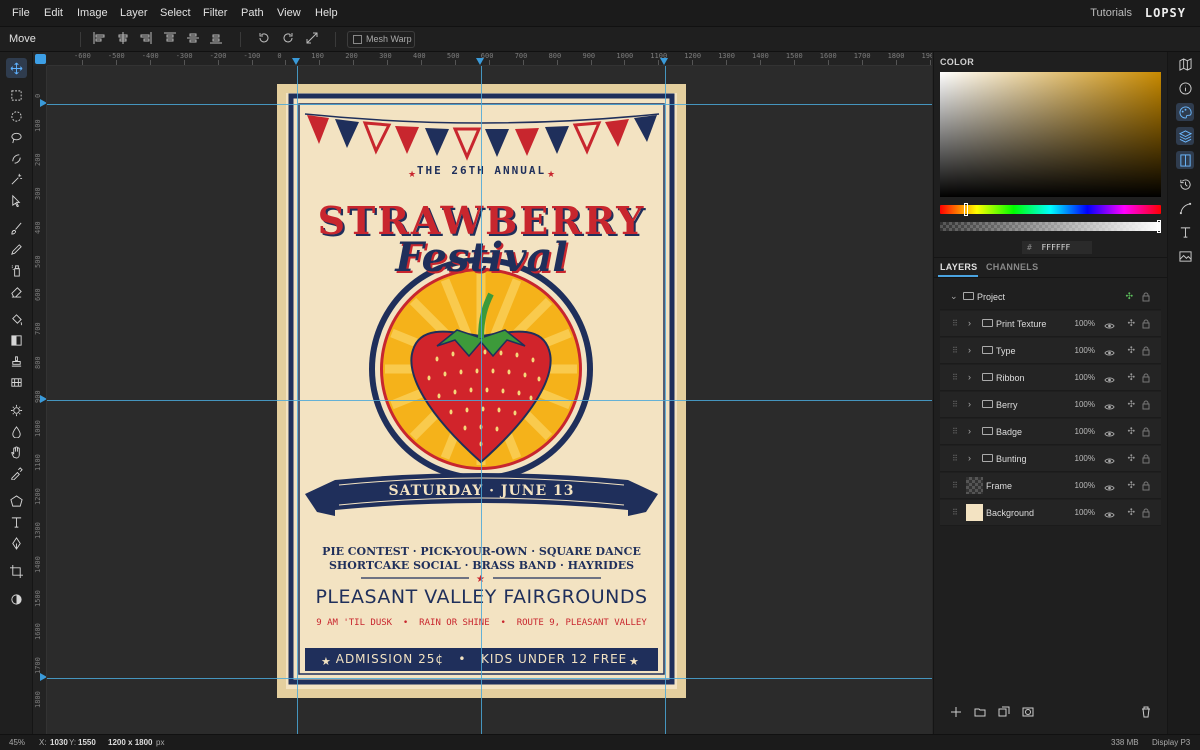 The height and width of the screenshot is (750, 1200). Describe the element at coordinates (16, 410) in the screenshot. I see `dodge-icon` at that location.